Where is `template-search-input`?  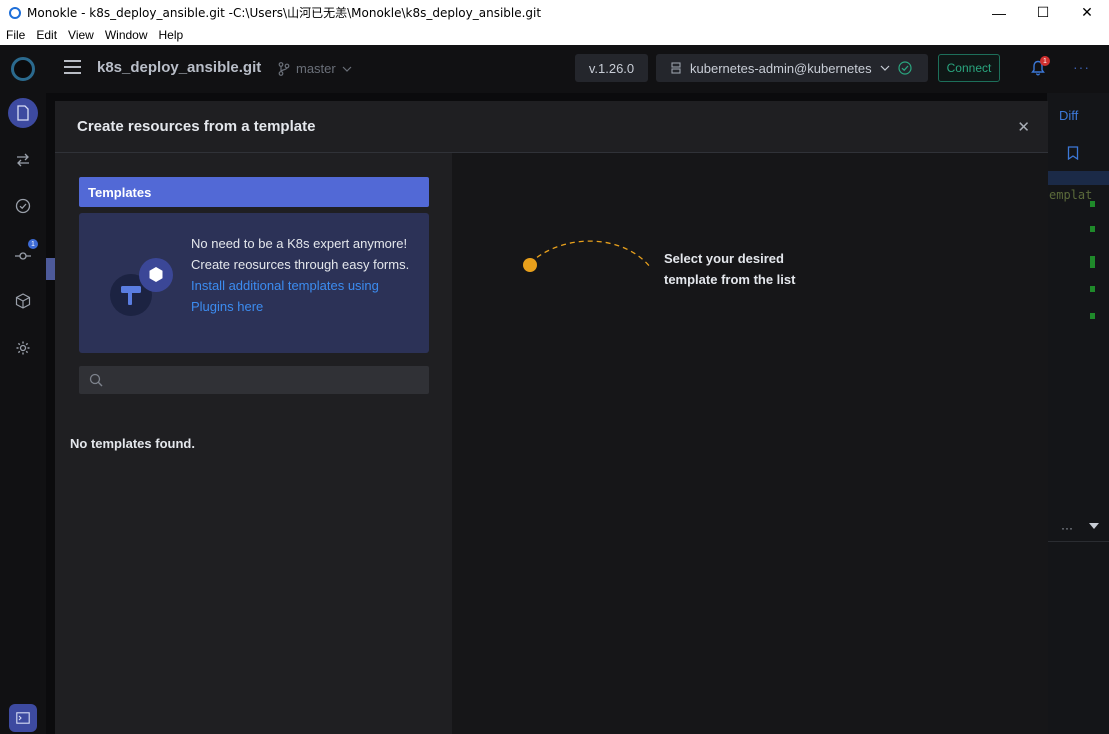 template-search-input is located at coordinates (254, 380).